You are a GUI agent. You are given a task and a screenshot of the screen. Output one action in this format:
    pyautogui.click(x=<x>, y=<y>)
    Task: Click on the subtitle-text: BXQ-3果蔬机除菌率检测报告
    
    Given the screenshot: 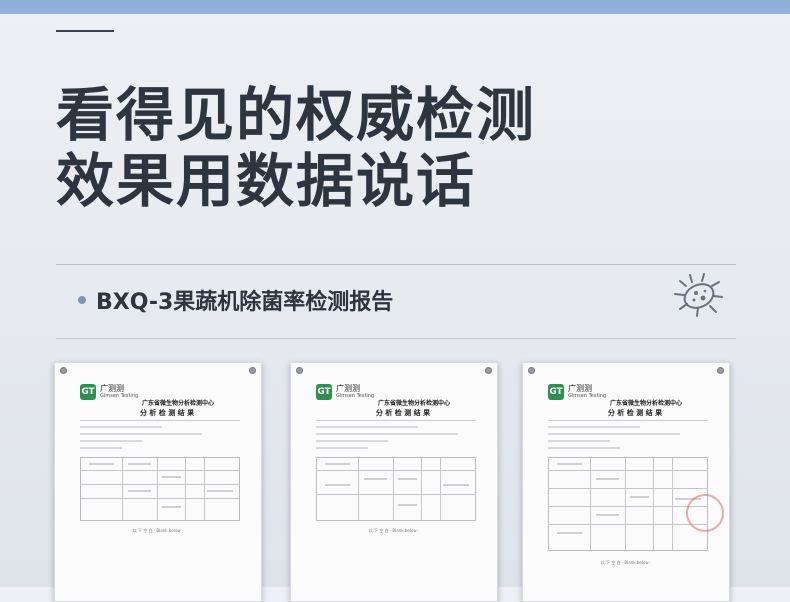 What is the action you would take?
    pyautogui.click(x=245, y=302)
    